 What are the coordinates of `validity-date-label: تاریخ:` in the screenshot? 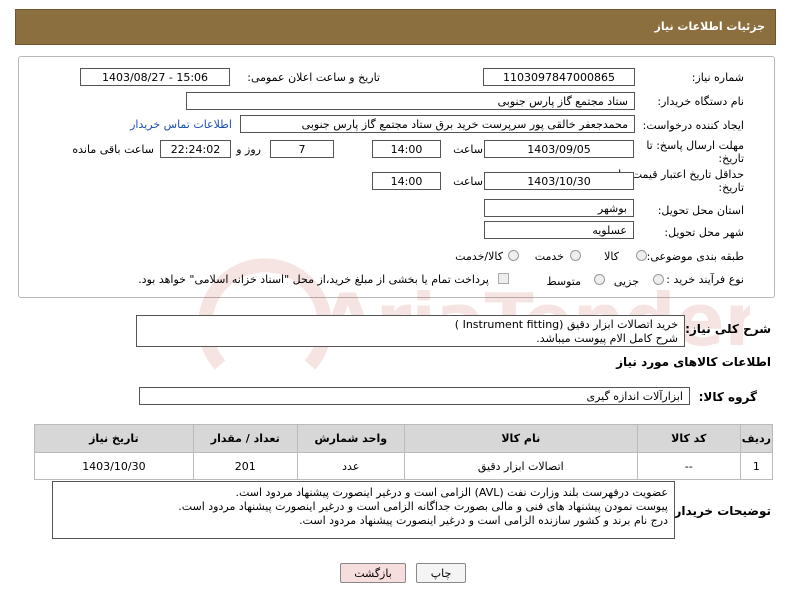 It's located at (731, 187).